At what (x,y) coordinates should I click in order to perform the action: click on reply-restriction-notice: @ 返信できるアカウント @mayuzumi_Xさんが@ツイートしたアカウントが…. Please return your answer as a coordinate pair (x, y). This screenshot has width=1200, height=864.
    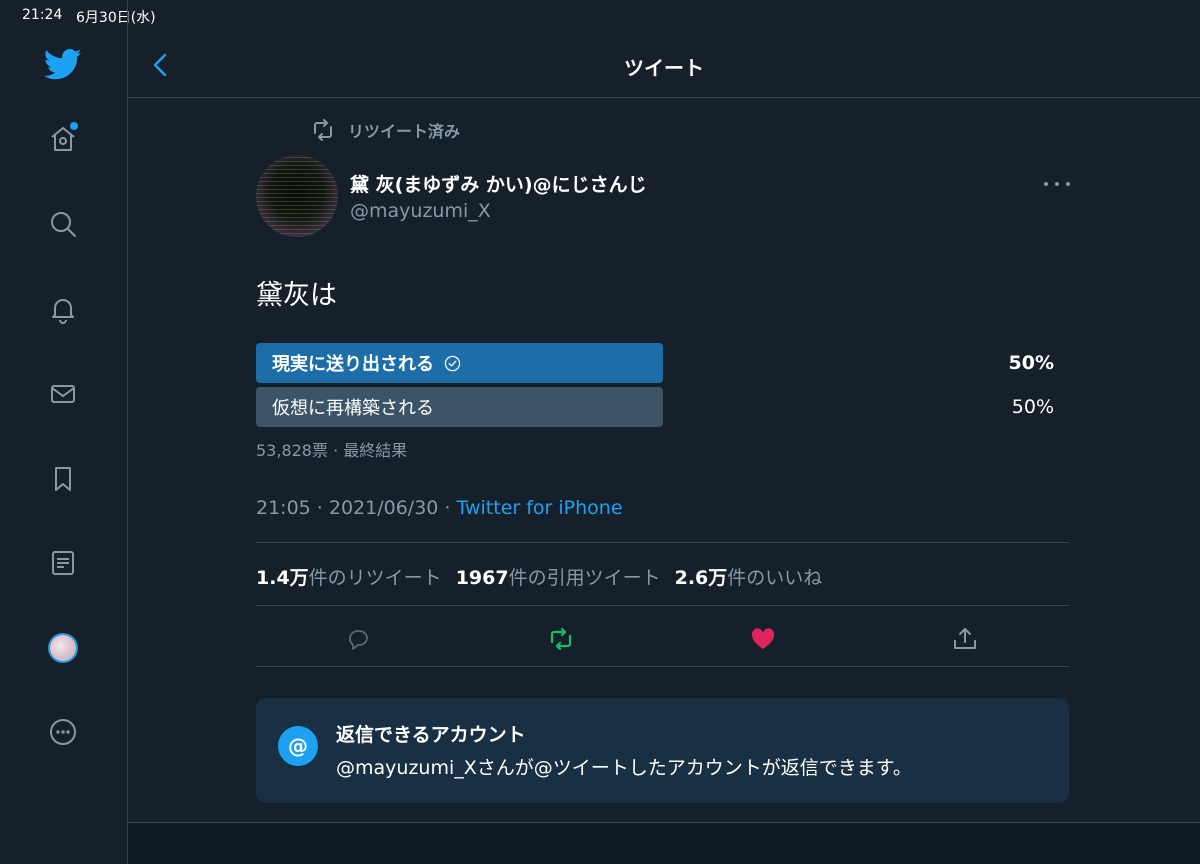
    Looking at the image, I should click on (662, 750).